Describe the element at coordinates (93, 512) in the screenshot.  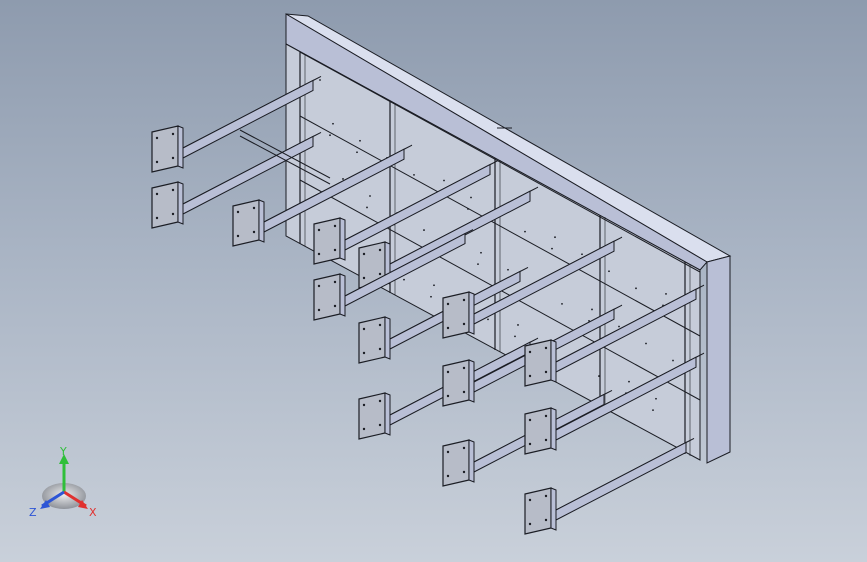
I see `x-axis-label: X` at that location.